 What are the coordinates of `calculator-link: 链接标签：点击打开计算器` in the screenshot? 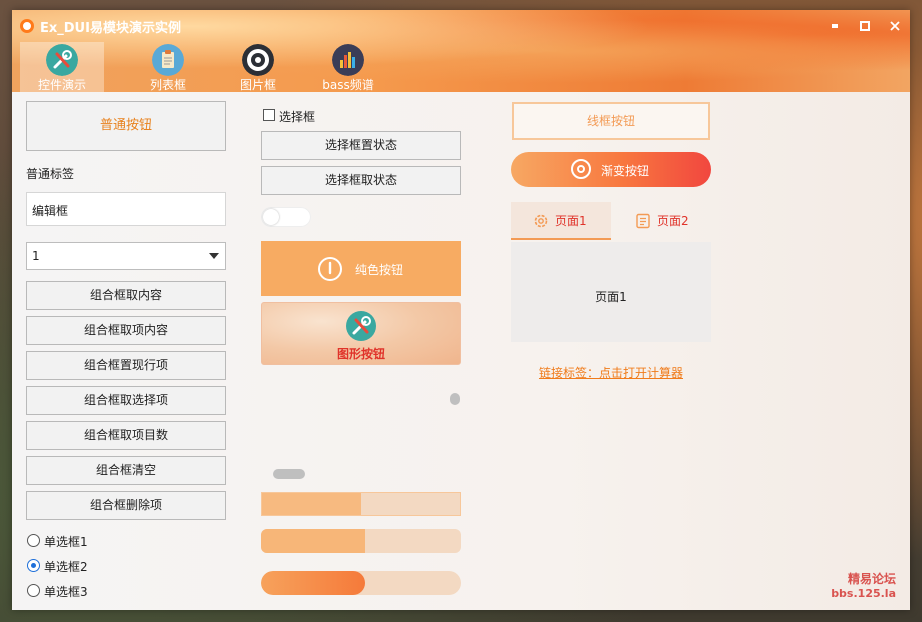 It's located at (611, 372).